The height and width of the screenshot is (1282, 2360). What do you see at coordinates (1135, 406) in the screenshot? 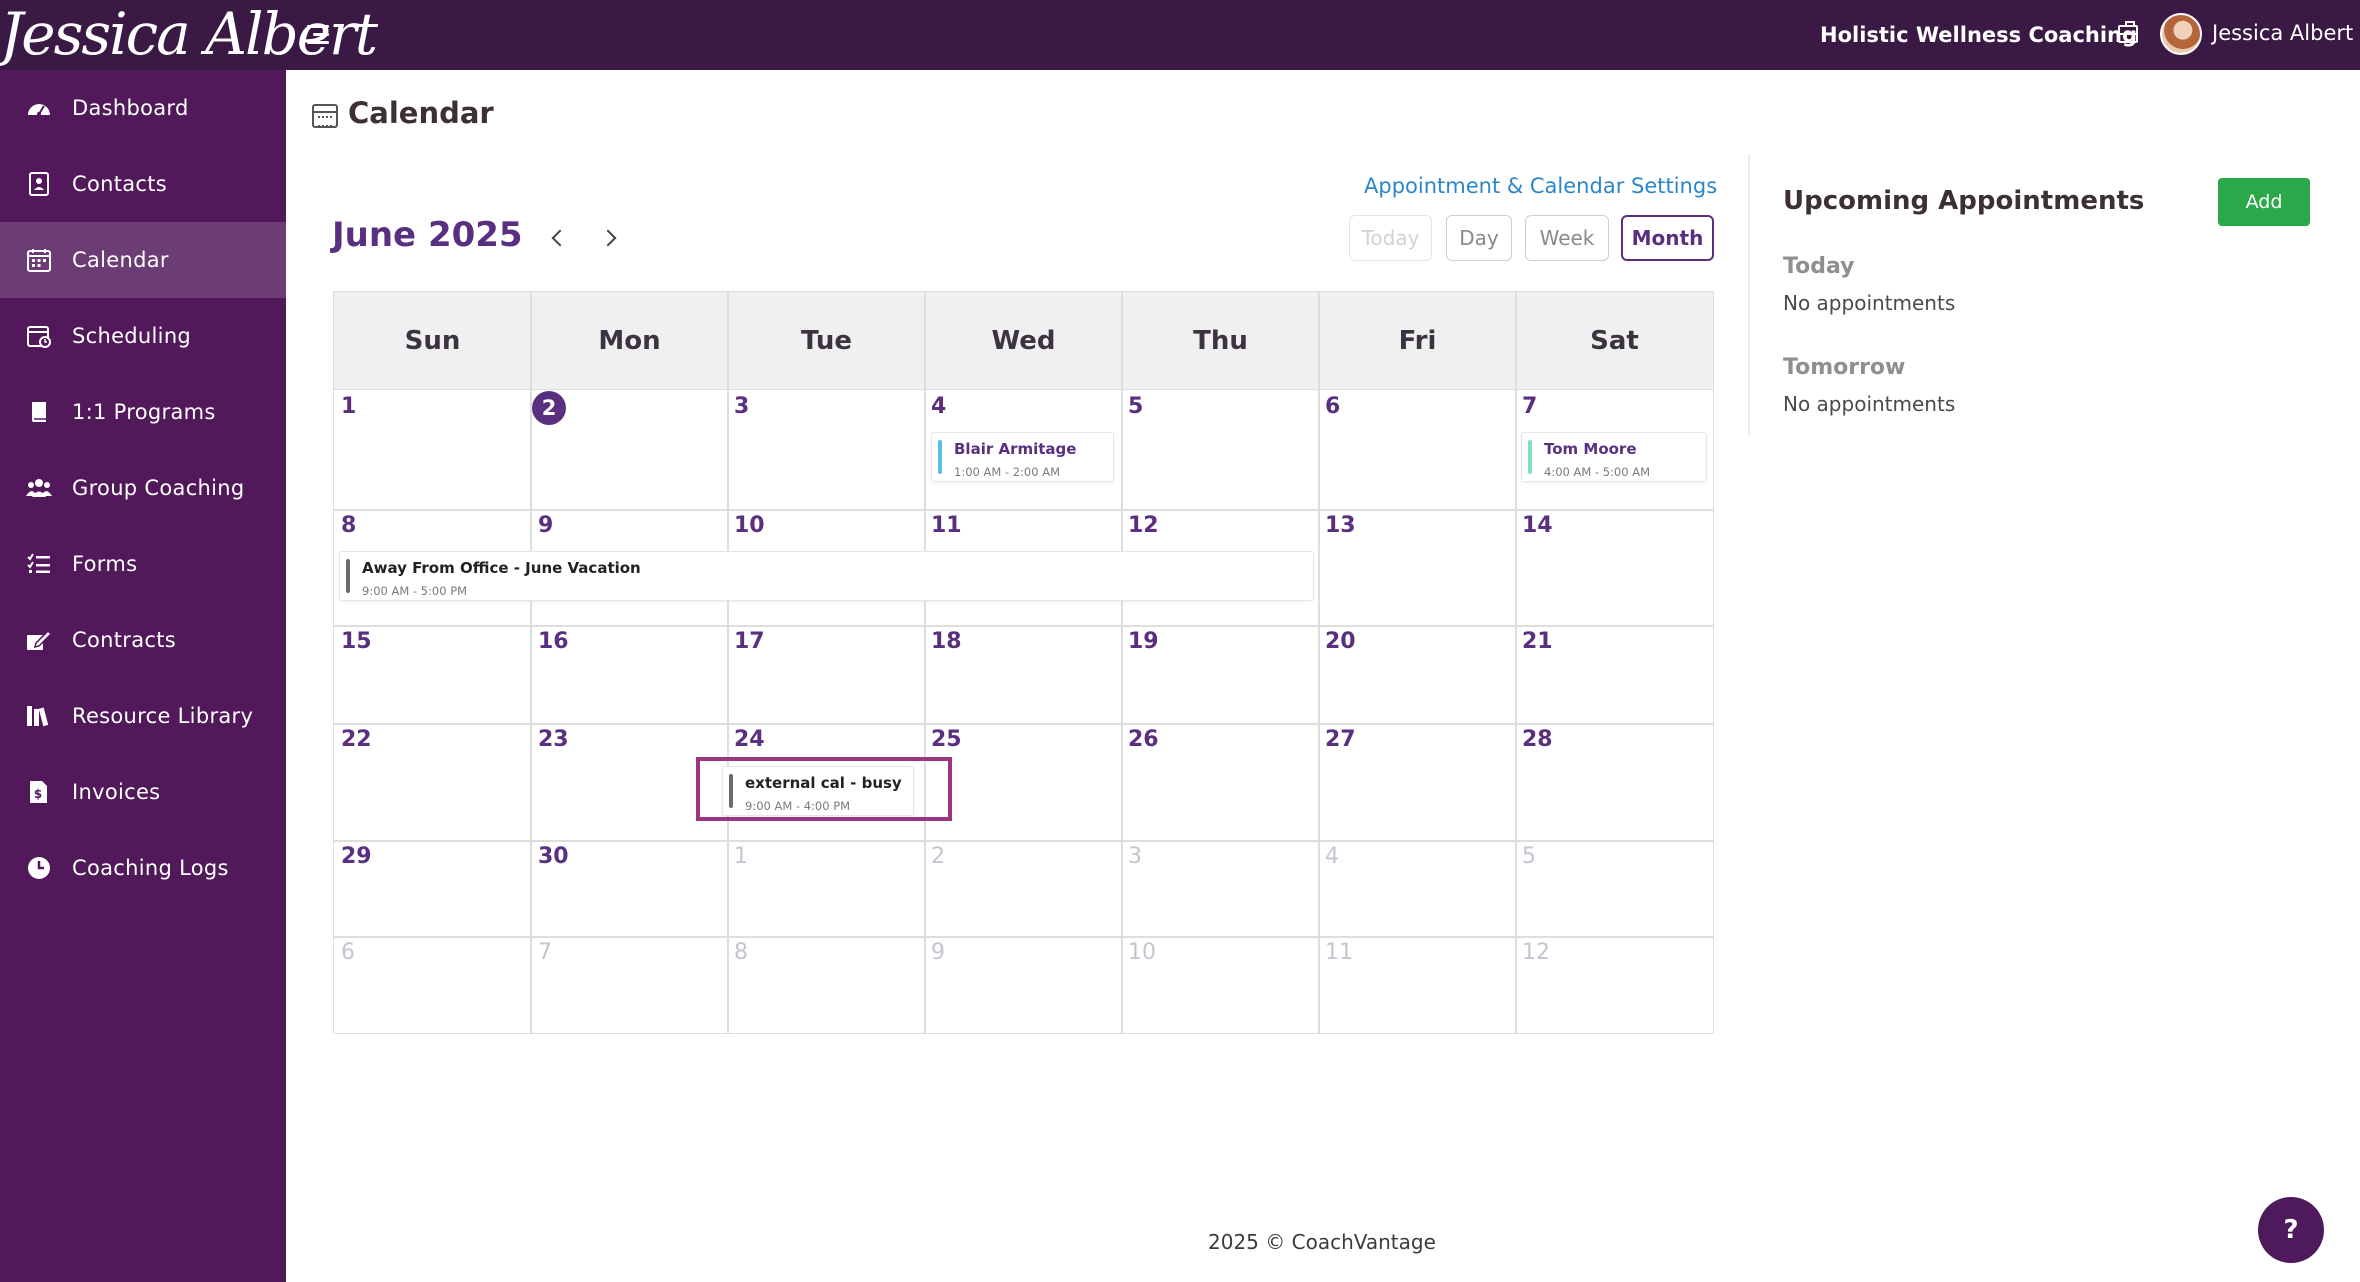
I see `day-number: 5` at bounding box center [1135, 406].